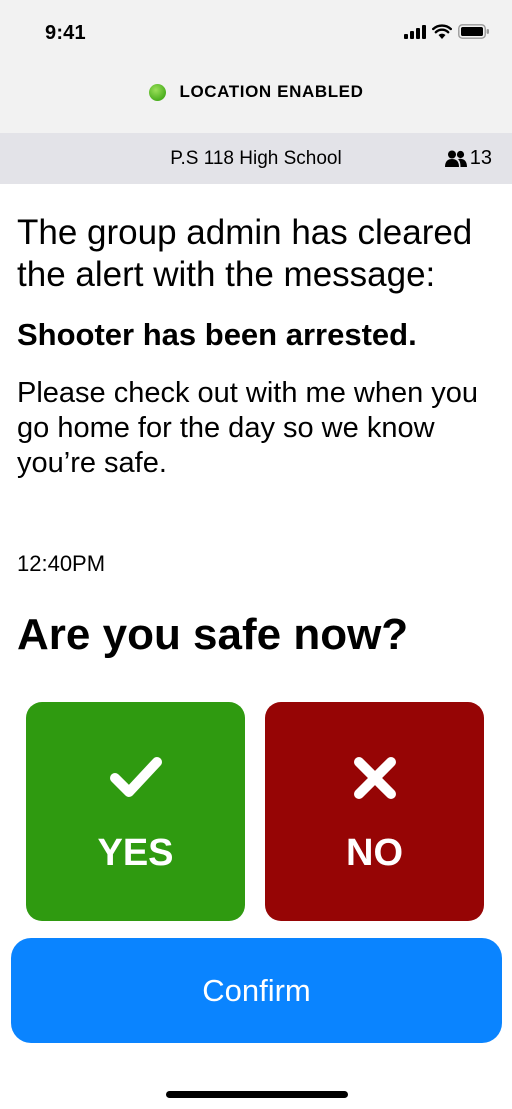  What do you see at coordinates (135, 777) in the screenshot?
I see `checkmark-icon` at bounding box center [135, 777].